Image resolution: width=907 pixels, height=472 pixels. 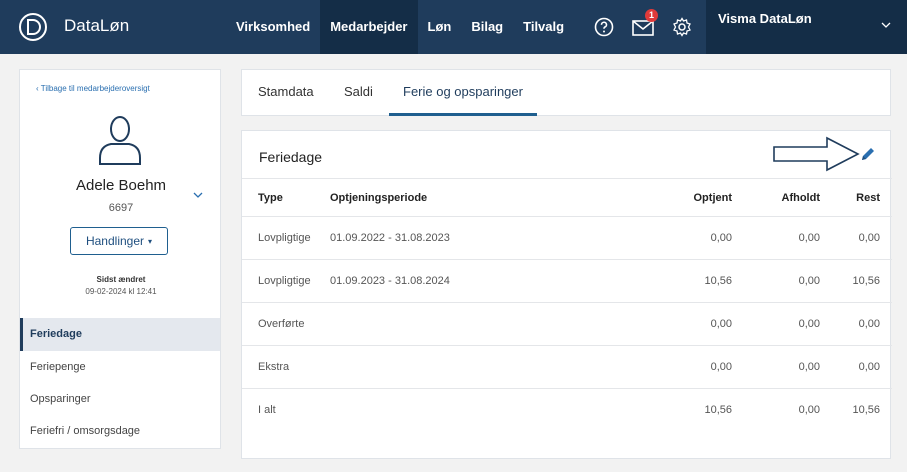 What do you see at coordinates (543, 27) in the screenshot?
I see `nav-tilvalg: Tilvalg` at bounding box center [543, 27].